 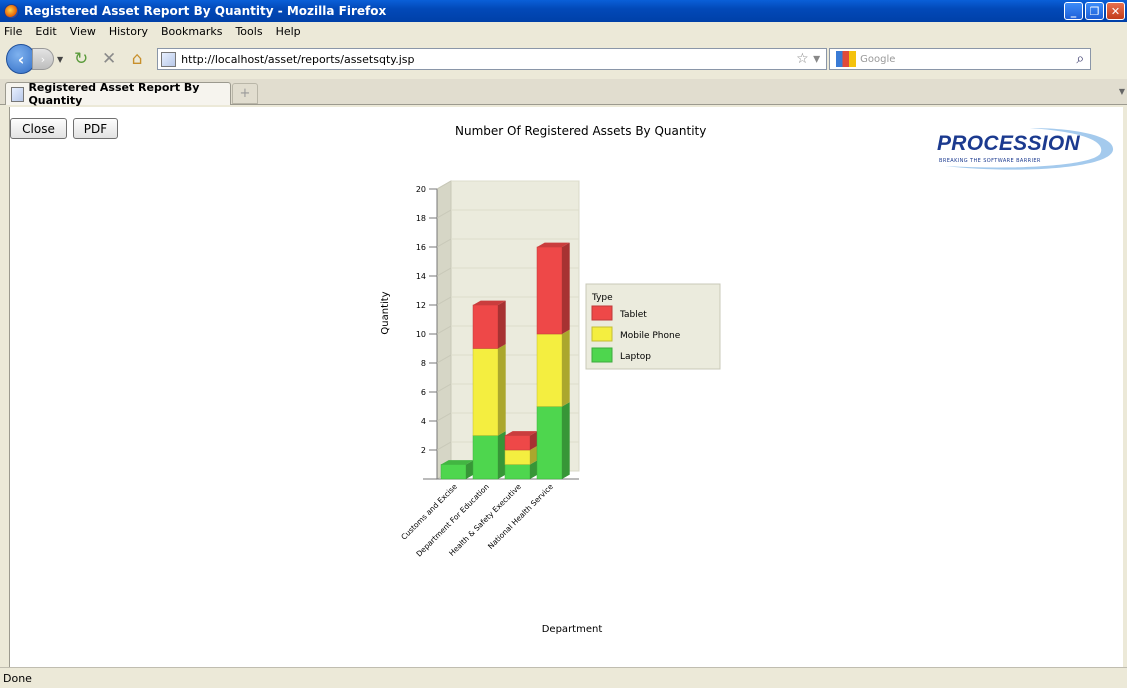 What do you see at coordinates (429, 512) in the screenshot?
I see `x-tick-label: Customs and Excise` at bounding box center [429, 512].